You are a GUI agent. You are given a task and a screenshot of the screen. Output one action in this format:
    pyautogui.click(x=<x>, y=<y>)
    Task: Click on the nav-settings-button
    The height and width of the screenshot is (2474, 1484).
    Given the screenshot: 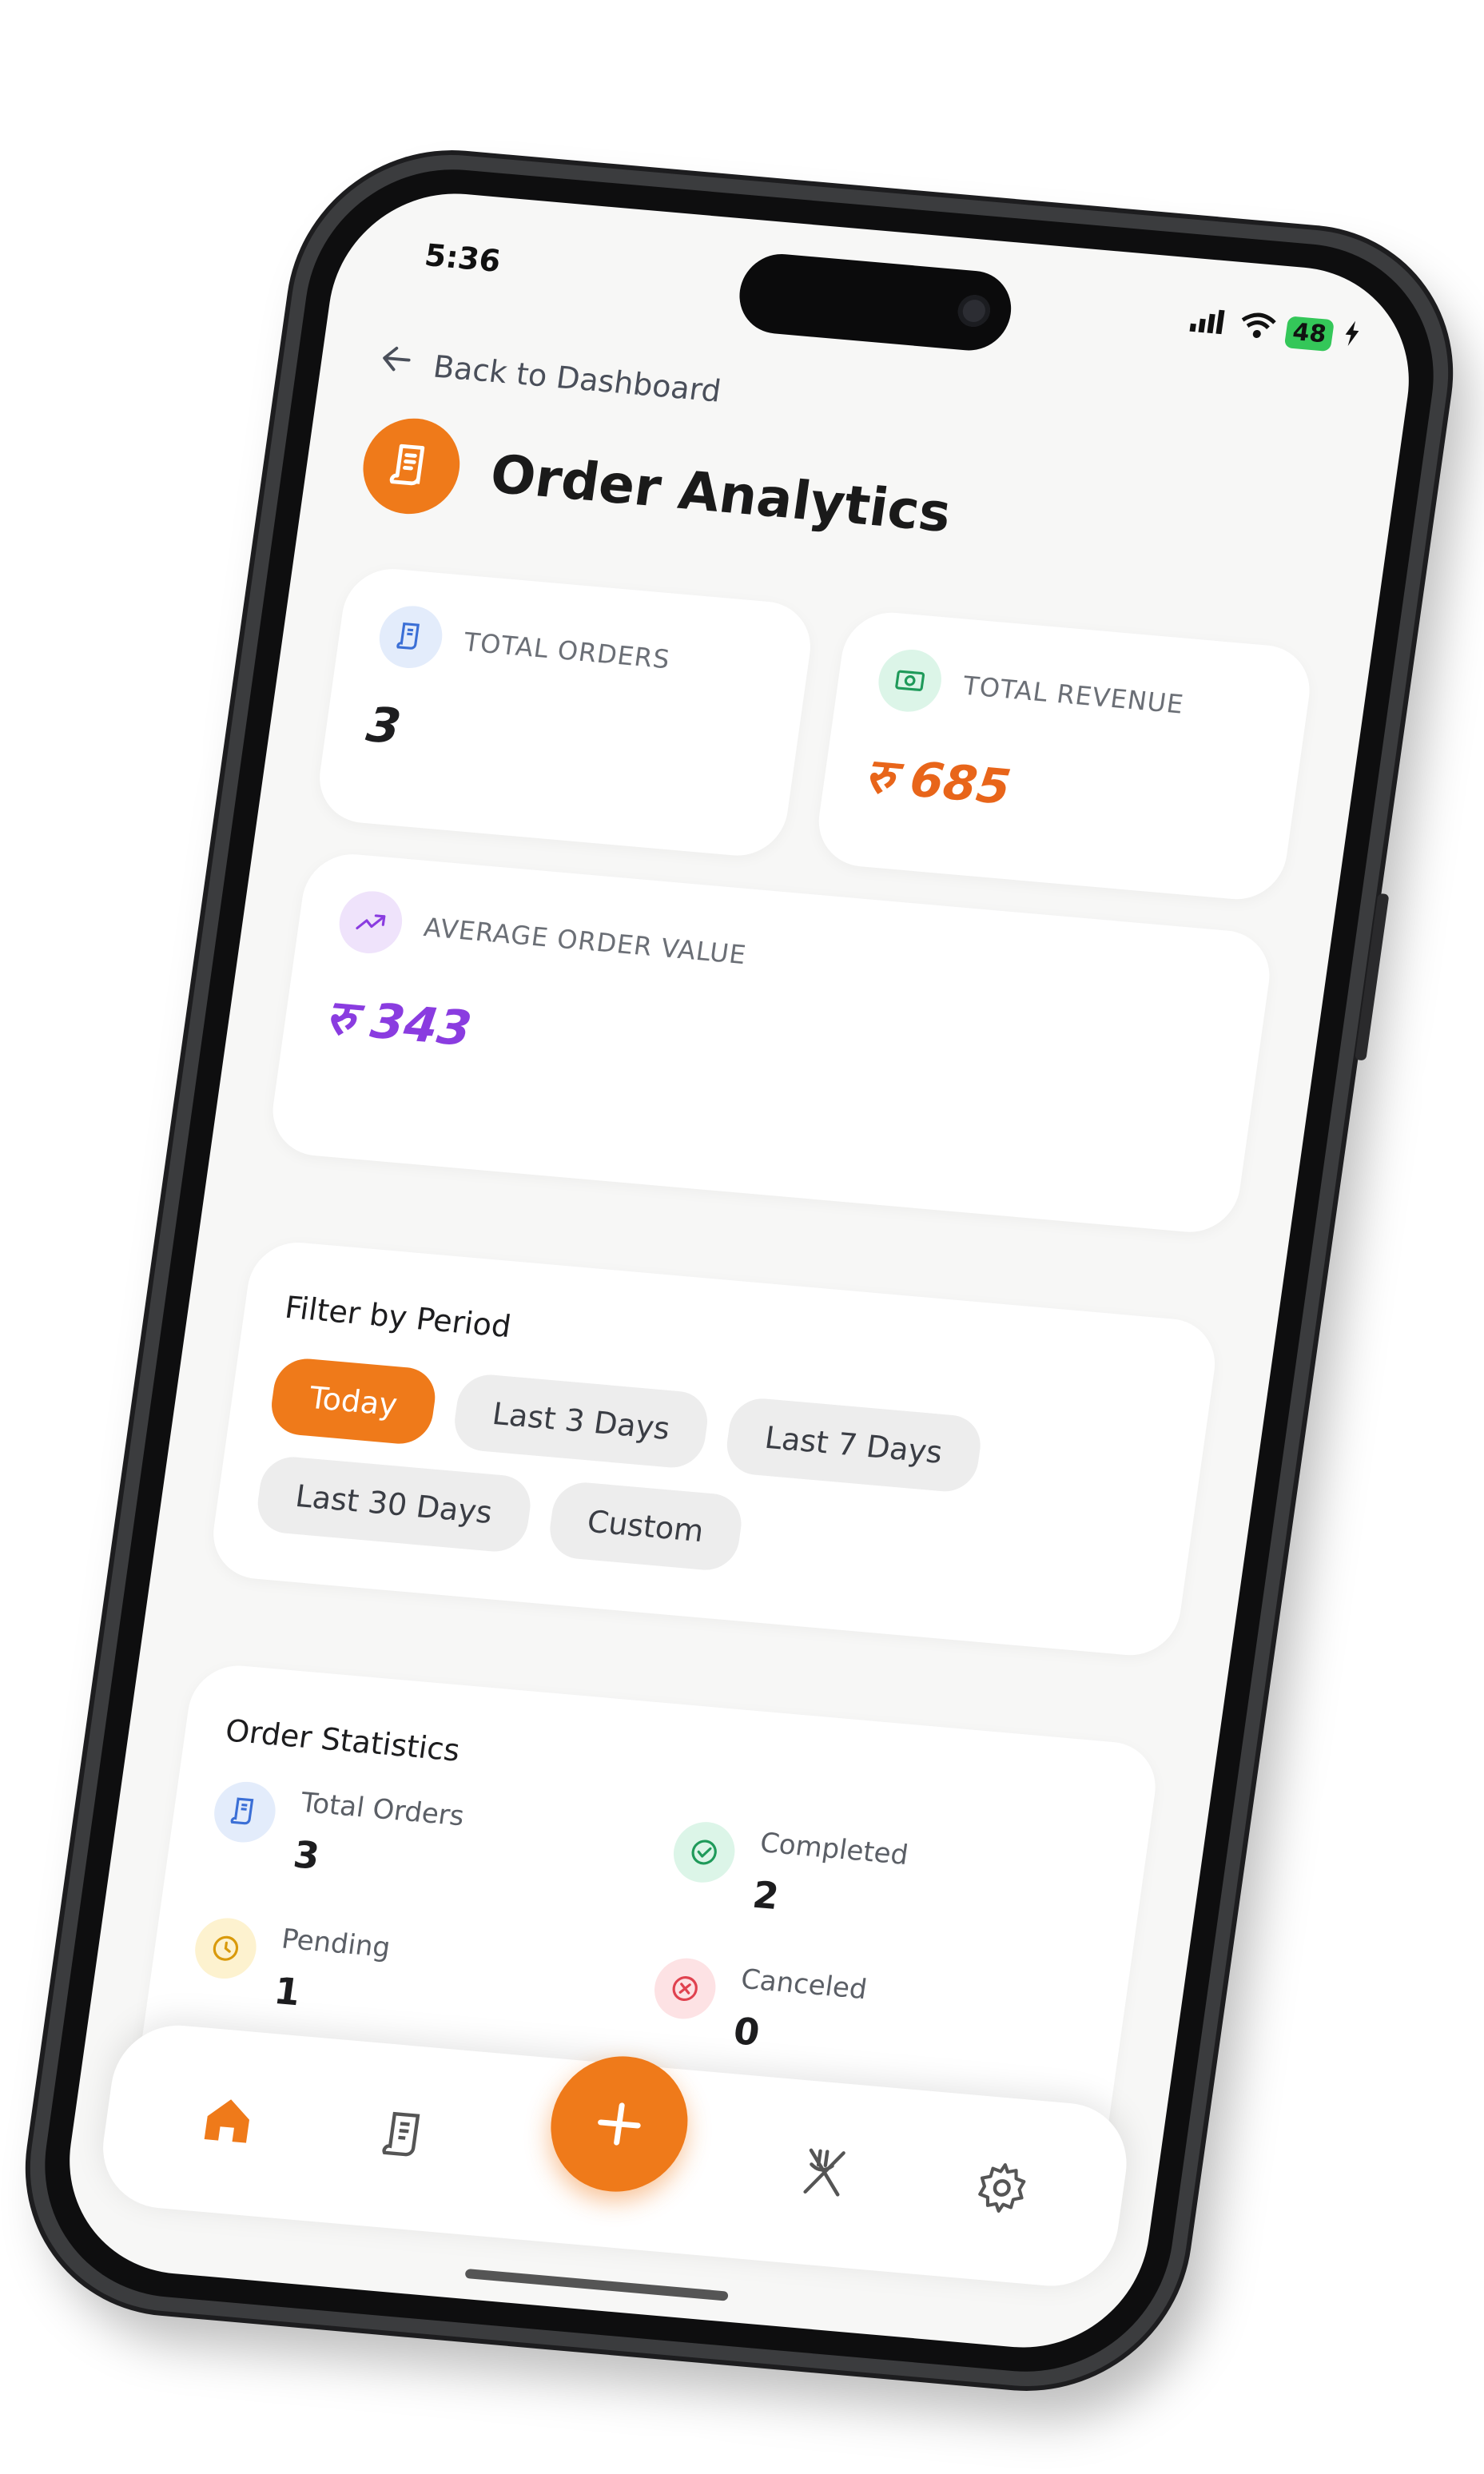 What is the action you would take?
    pyautogui.click(x=1001, y=2189)
    